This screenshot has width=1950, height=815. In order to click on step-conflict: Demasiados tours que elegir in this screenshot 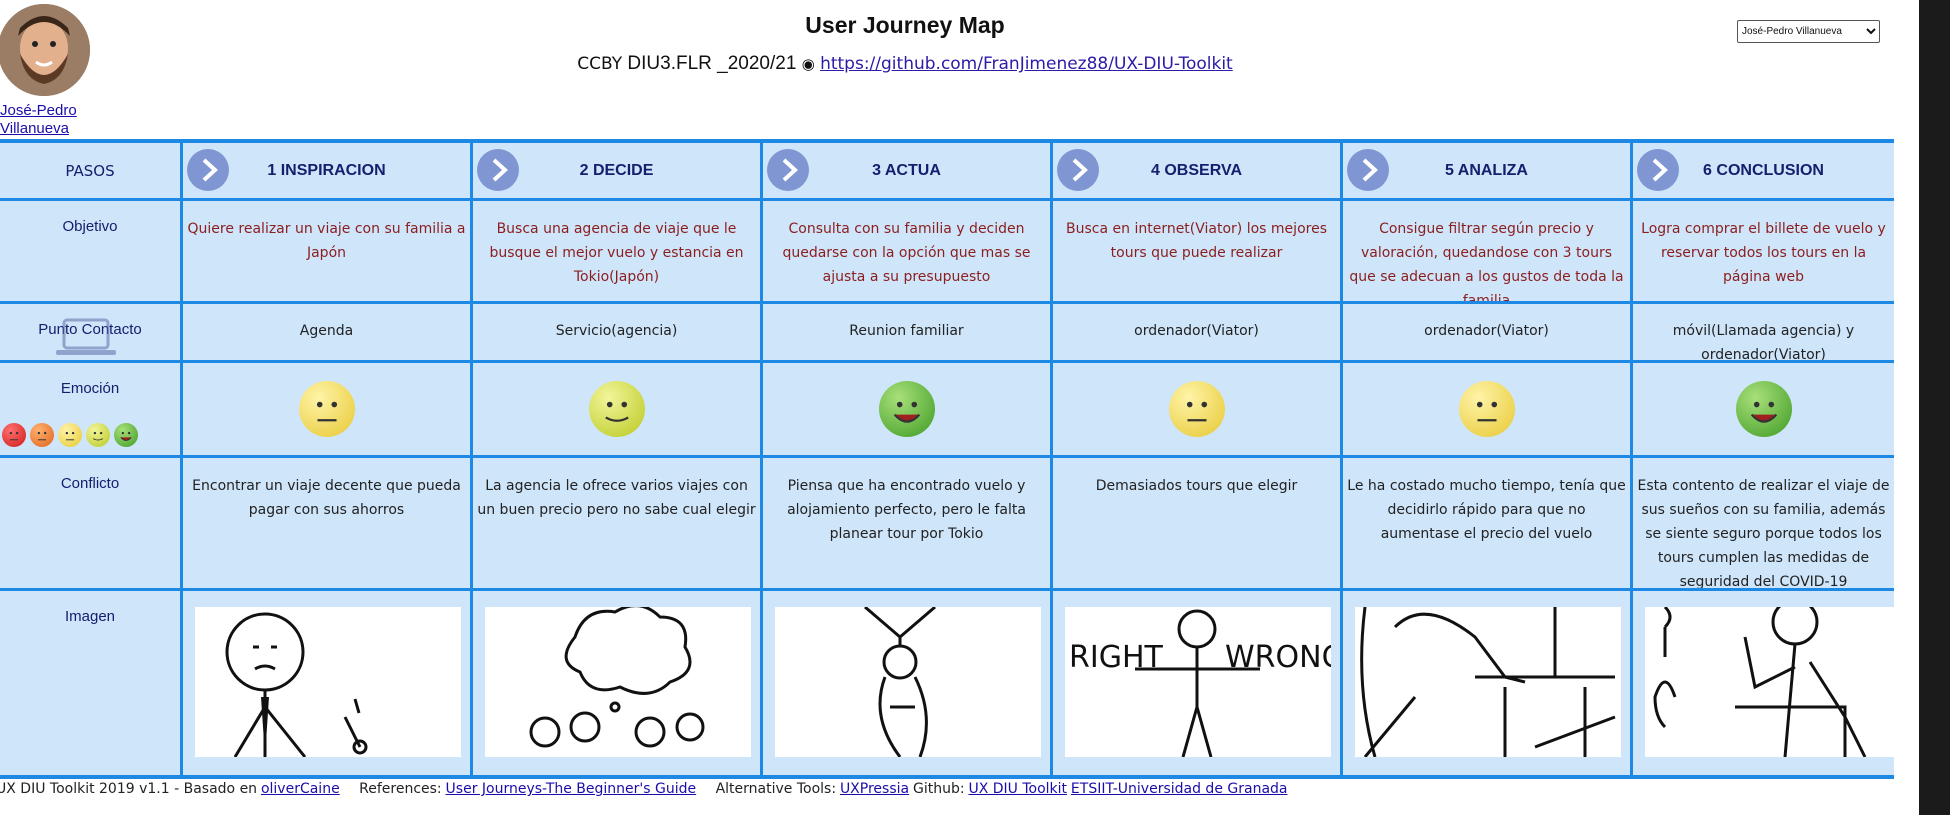, I will do `click(1196, 486)`.